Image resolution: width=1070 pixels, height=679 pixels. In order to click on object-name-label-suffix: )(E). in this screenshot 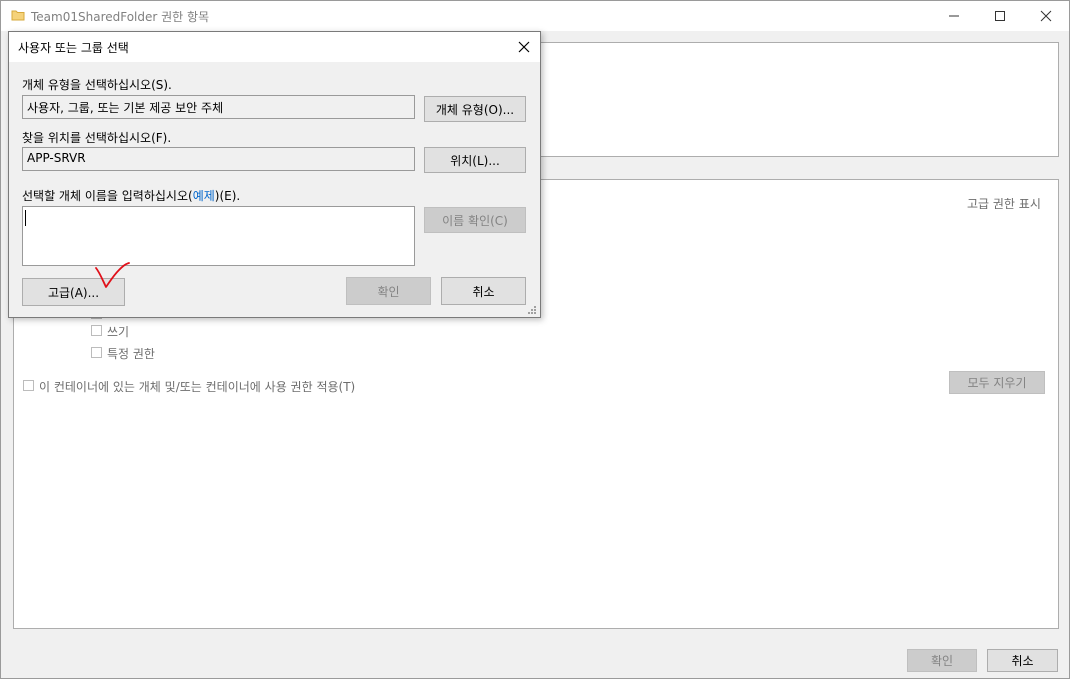, I will do `click(227, 196)`.